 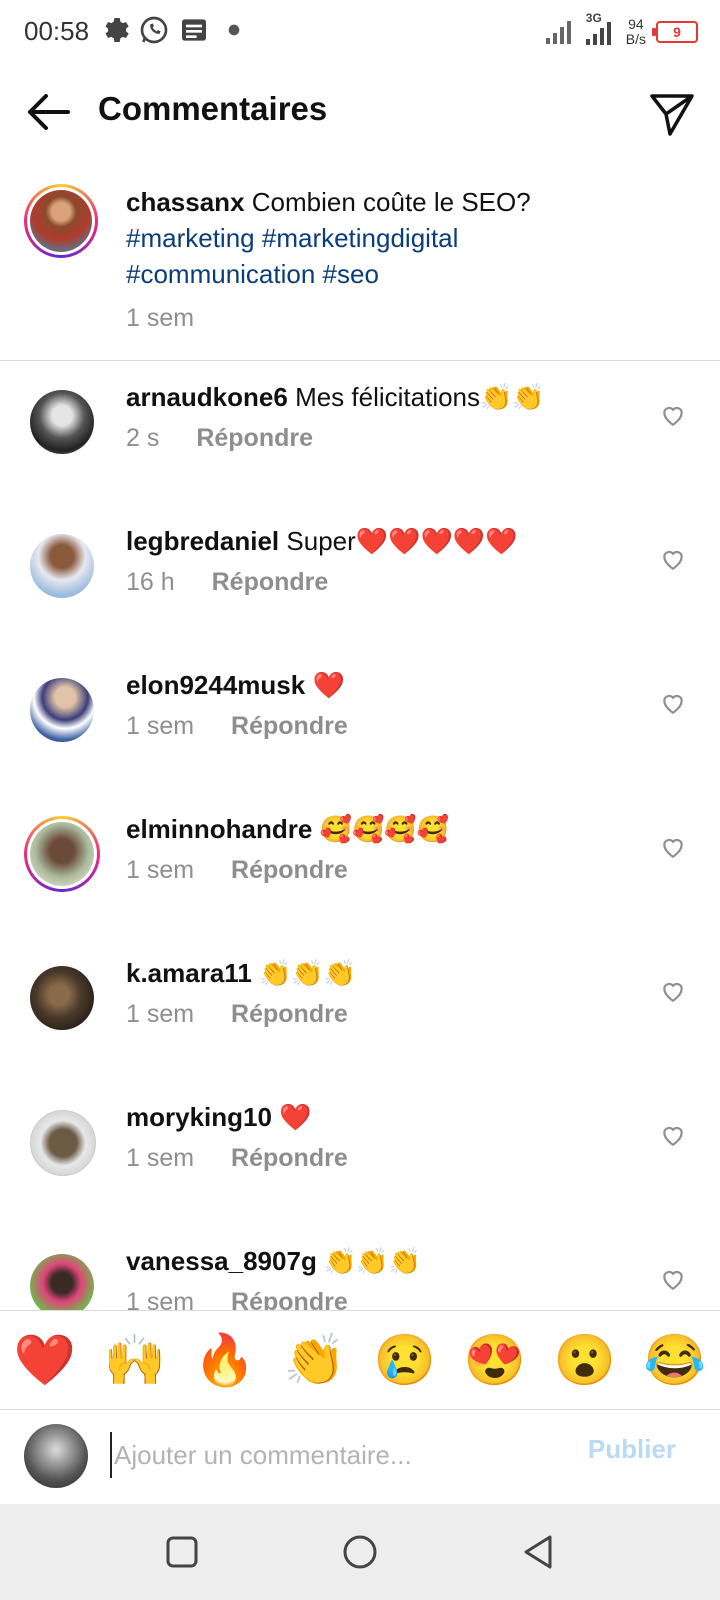 I want to click on comment-text: moryking10 ❤️, so click(x=219, y=1117).